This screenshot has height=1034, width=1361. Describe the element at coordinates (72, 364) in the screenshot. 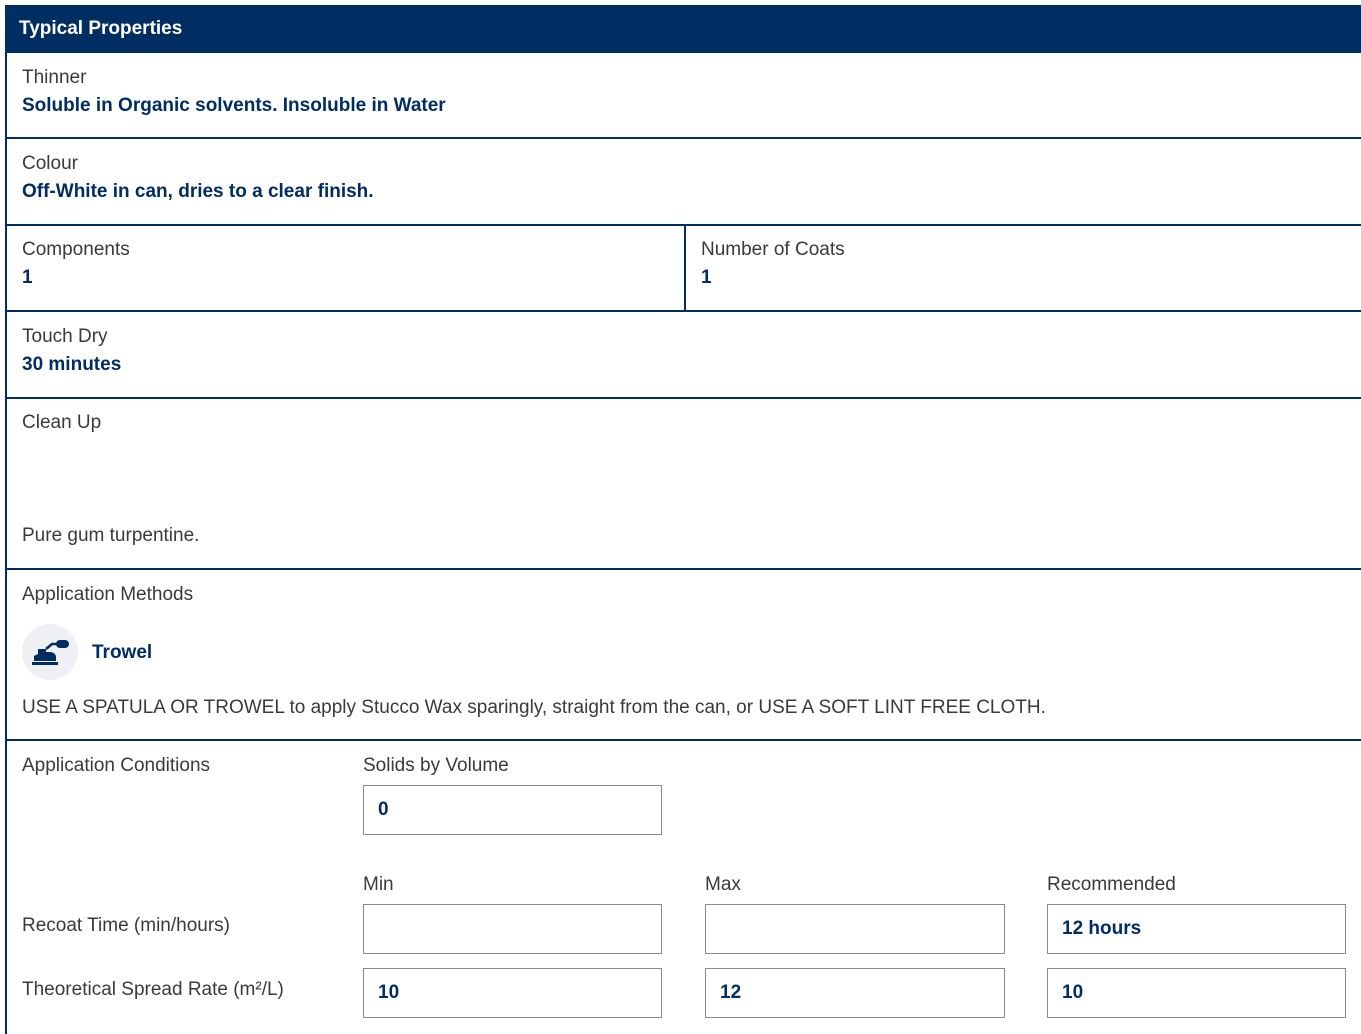

I see `touch-dry-value: 30 minutes` at that location.